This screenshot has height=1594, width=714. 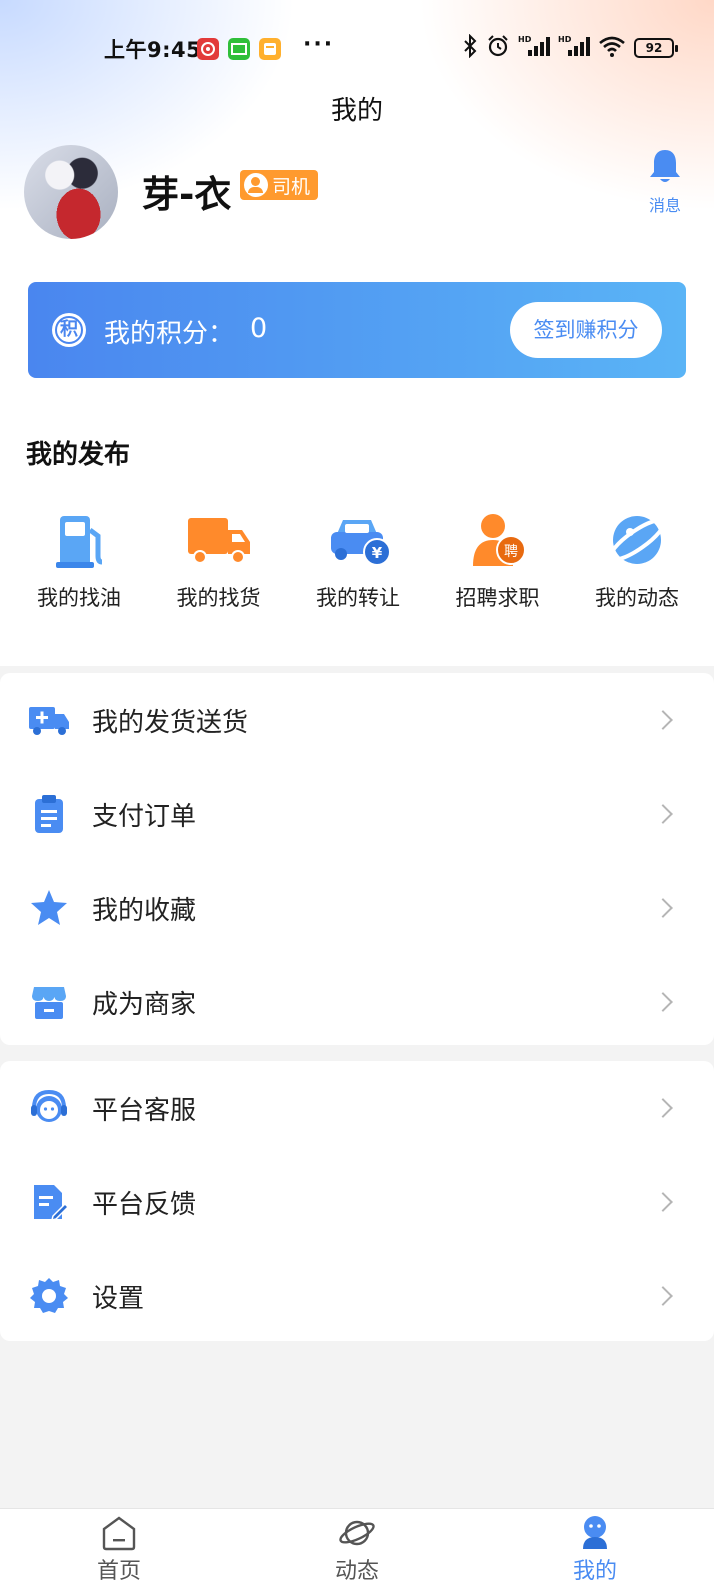 I want to click on menu-item-favorites: 我的收藏, so click(x=357, y=908).